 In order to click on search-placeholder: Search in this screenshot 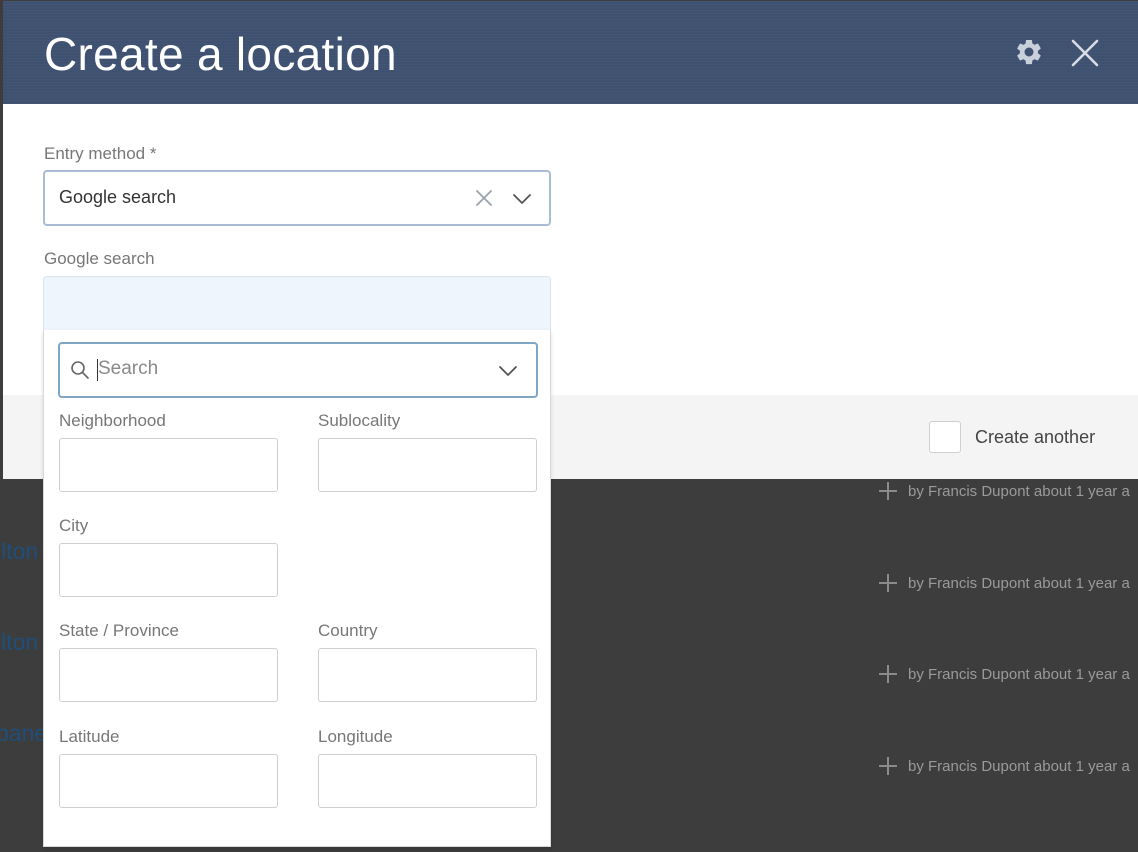, I will do `click(128, 368)`.